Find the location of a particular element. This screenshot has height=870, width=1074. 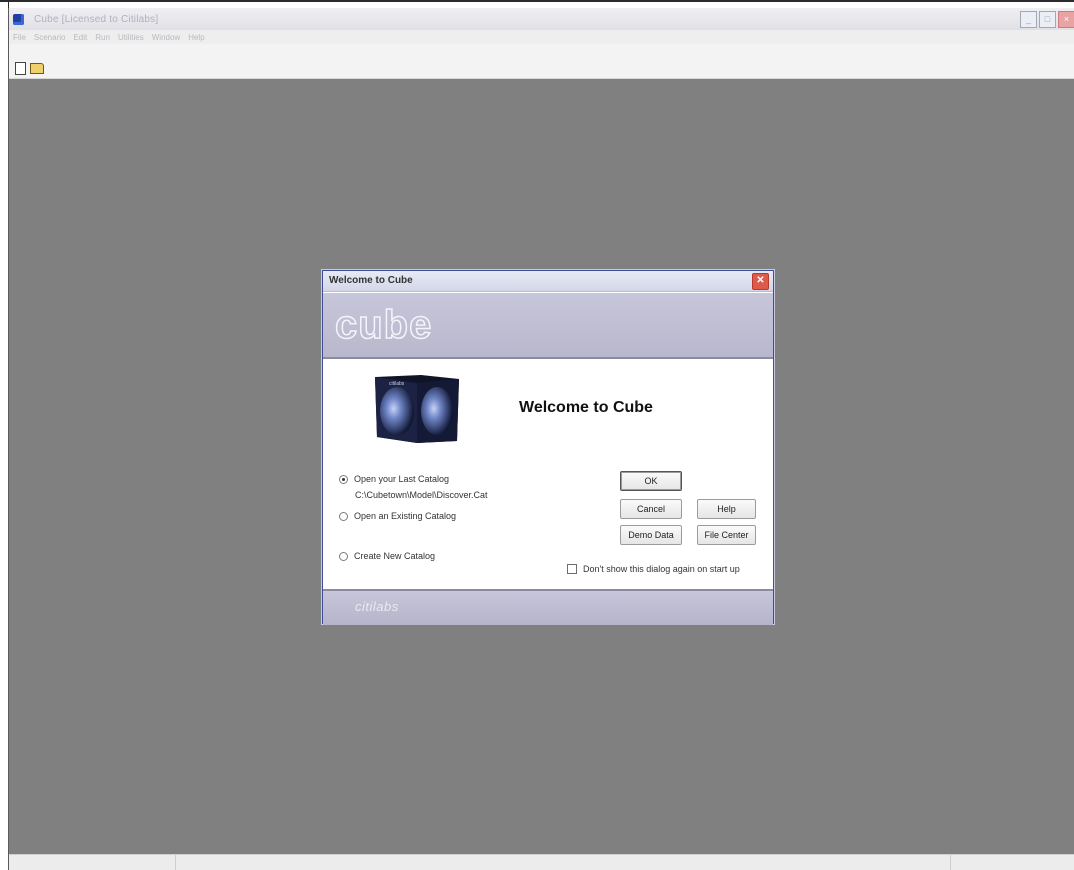

new-document-icon is located at coordinates (20, 68).